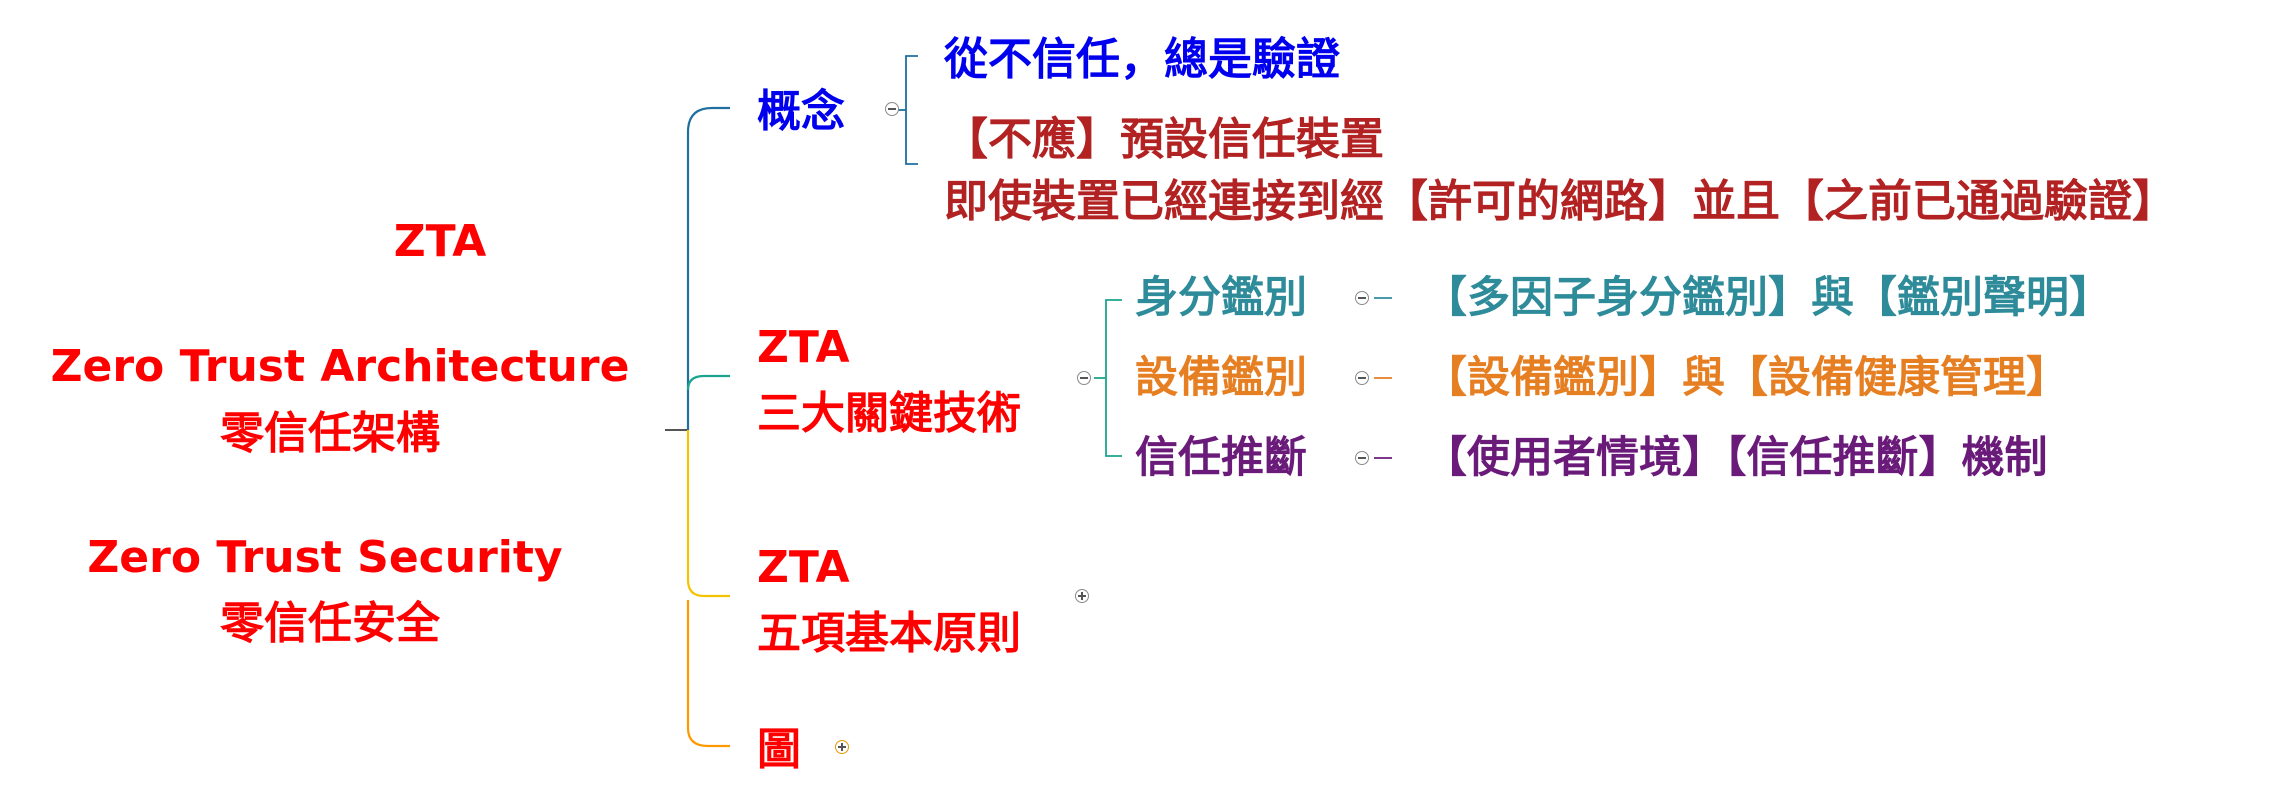 This screenshot has width=2279, height=802. I want to click on branch-link-tech, so click(708, 382).